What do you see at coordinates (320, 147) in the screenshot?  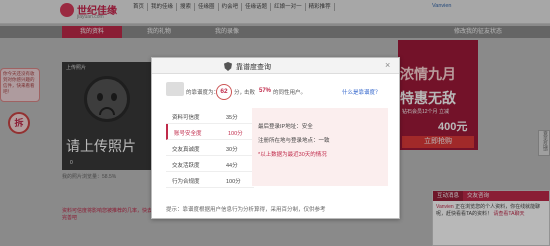 I see `score-detail-panel: 最后登录IP地址：安全 注册所在地与登录地点：一致 *以上数据为最近30天的情况` at bounding box center [320, 147].